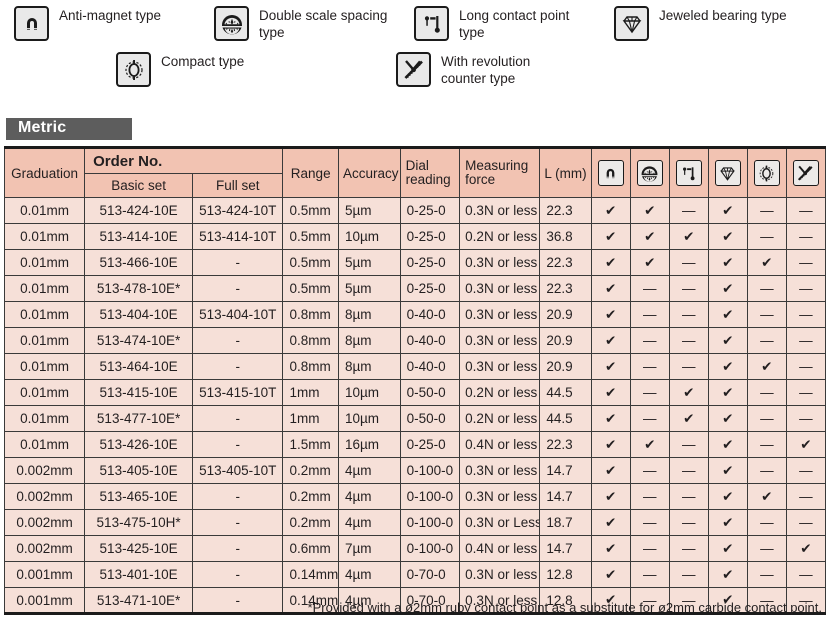 The image size is (830, 627). I want to click on cell-measuring-force: 0.3N or less, so click(500, 574).